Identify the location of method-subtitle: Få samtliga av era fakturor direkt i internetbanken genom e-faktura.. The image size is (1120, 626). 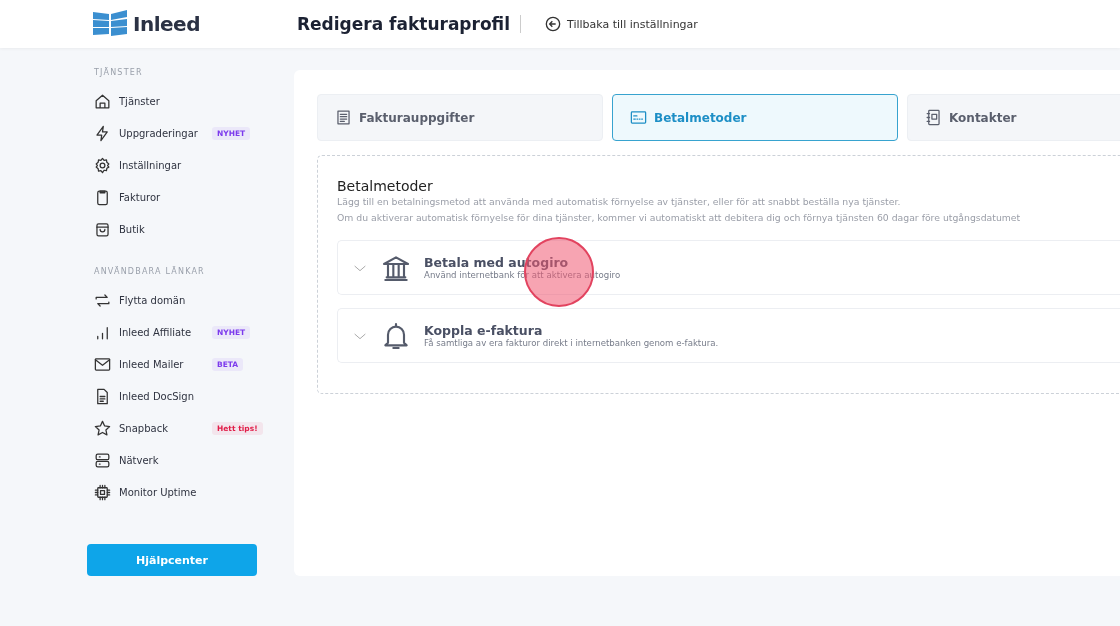
(571, 343).